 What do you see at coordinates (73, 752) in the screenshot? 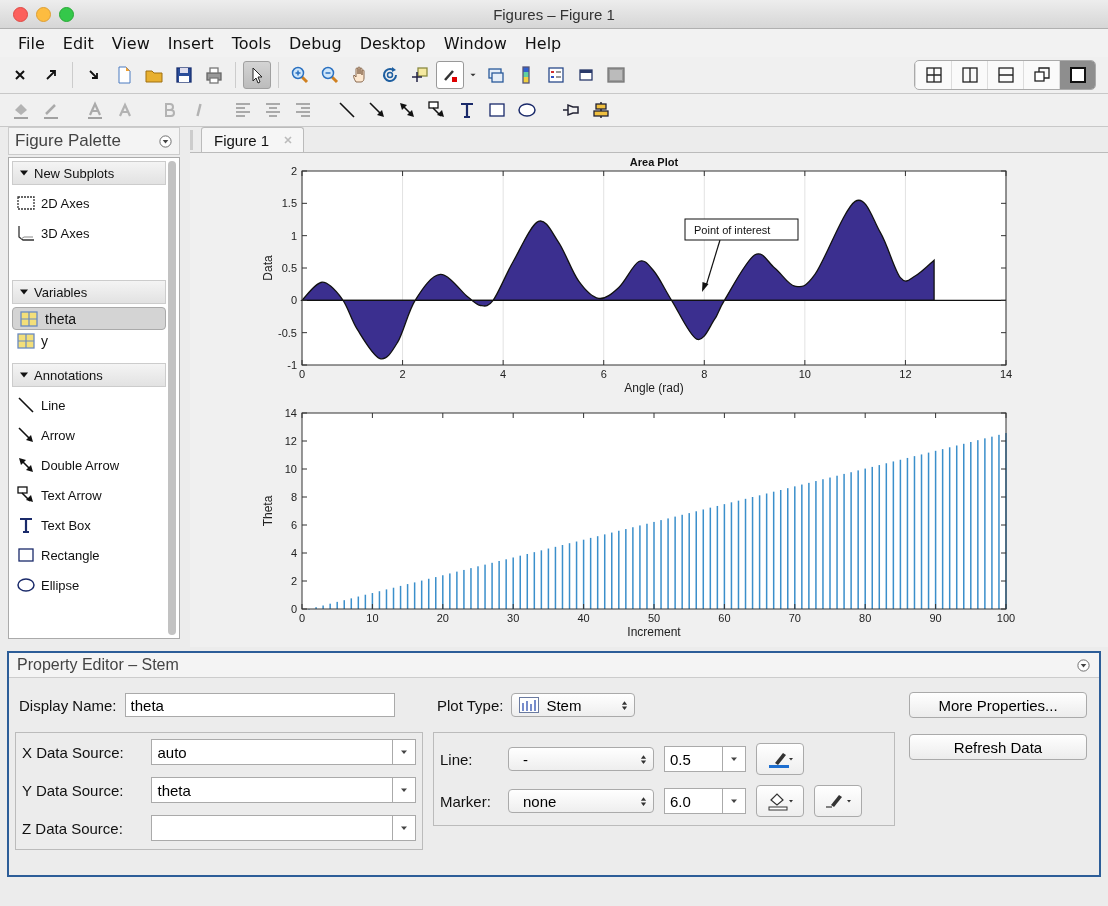
I see `field-label: X Data Source:` at bounding box center [73, 752].